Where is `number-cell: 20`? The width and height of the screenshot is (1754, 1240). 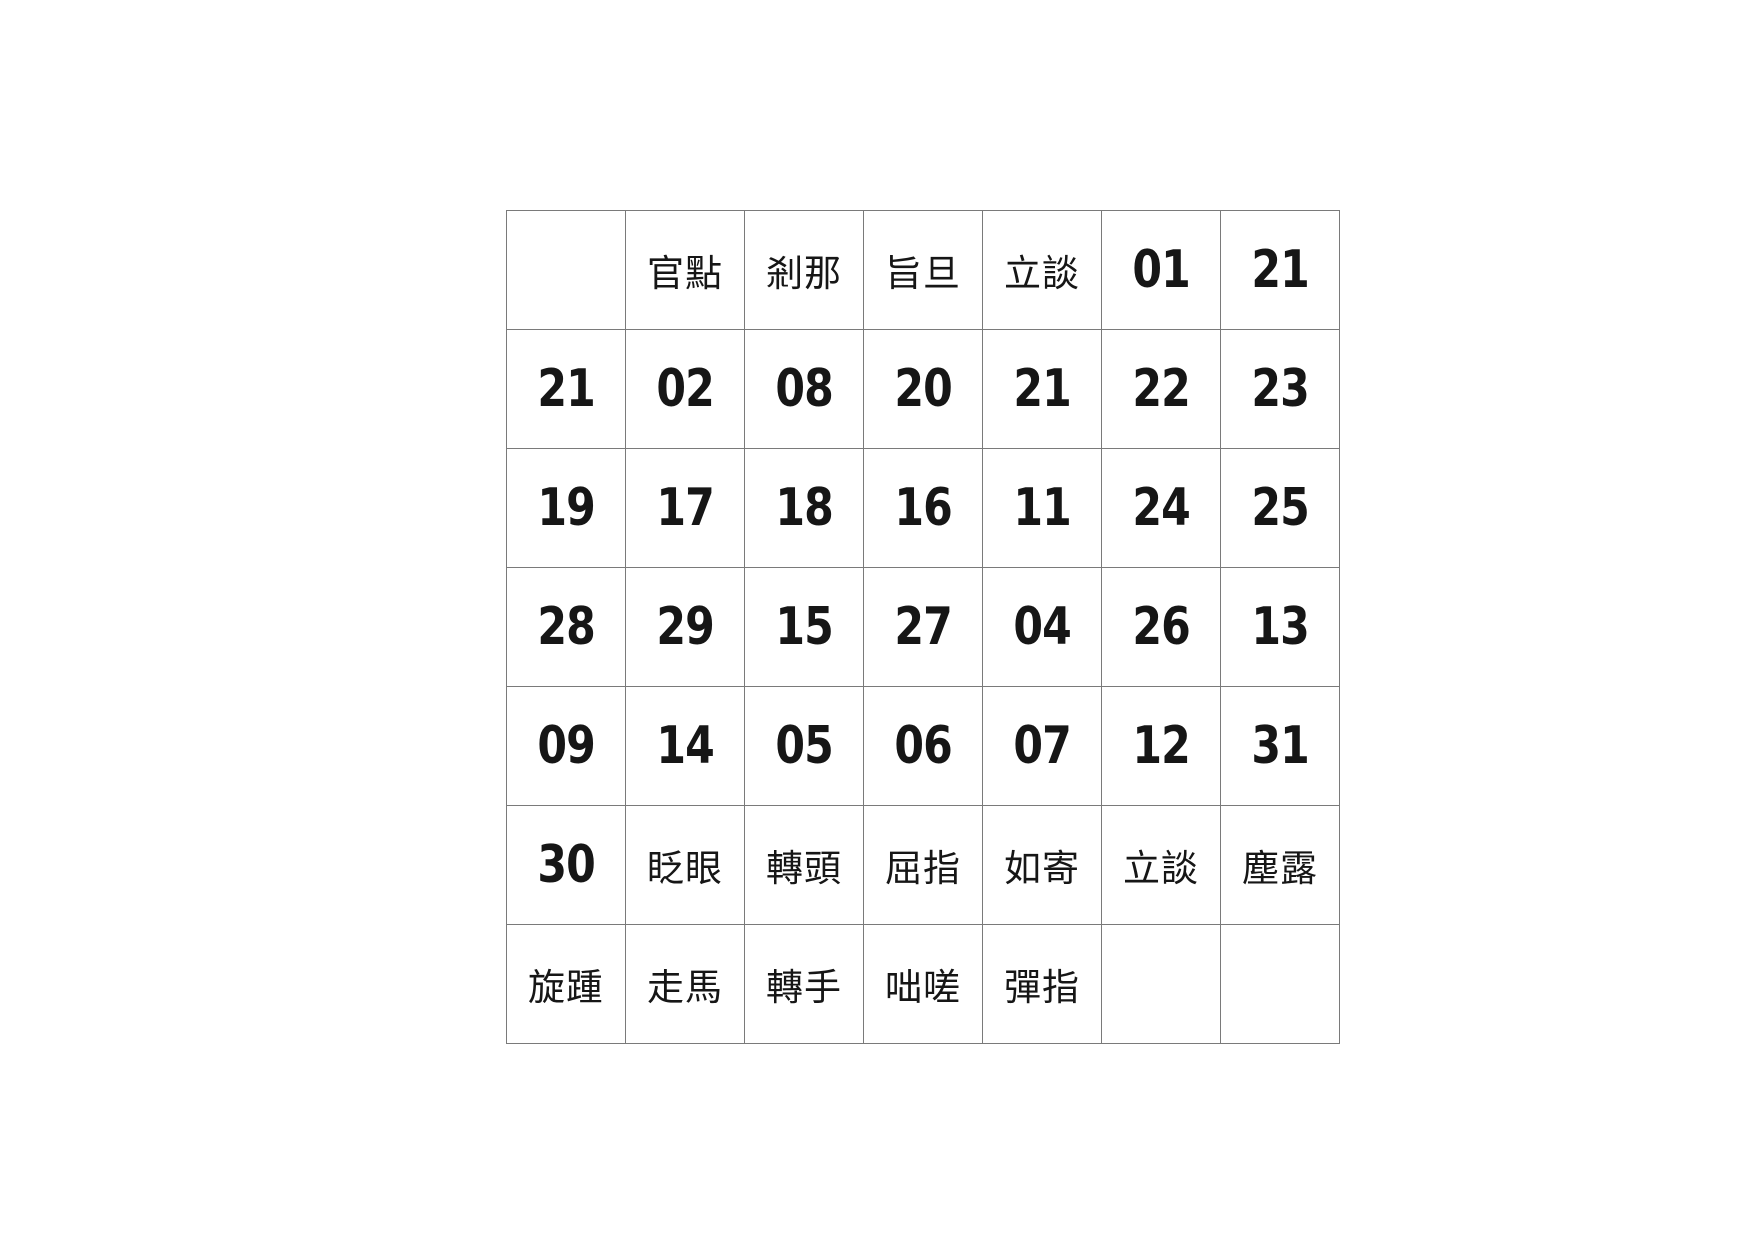 number-cell: 20 is located at coordinates (923, 389).